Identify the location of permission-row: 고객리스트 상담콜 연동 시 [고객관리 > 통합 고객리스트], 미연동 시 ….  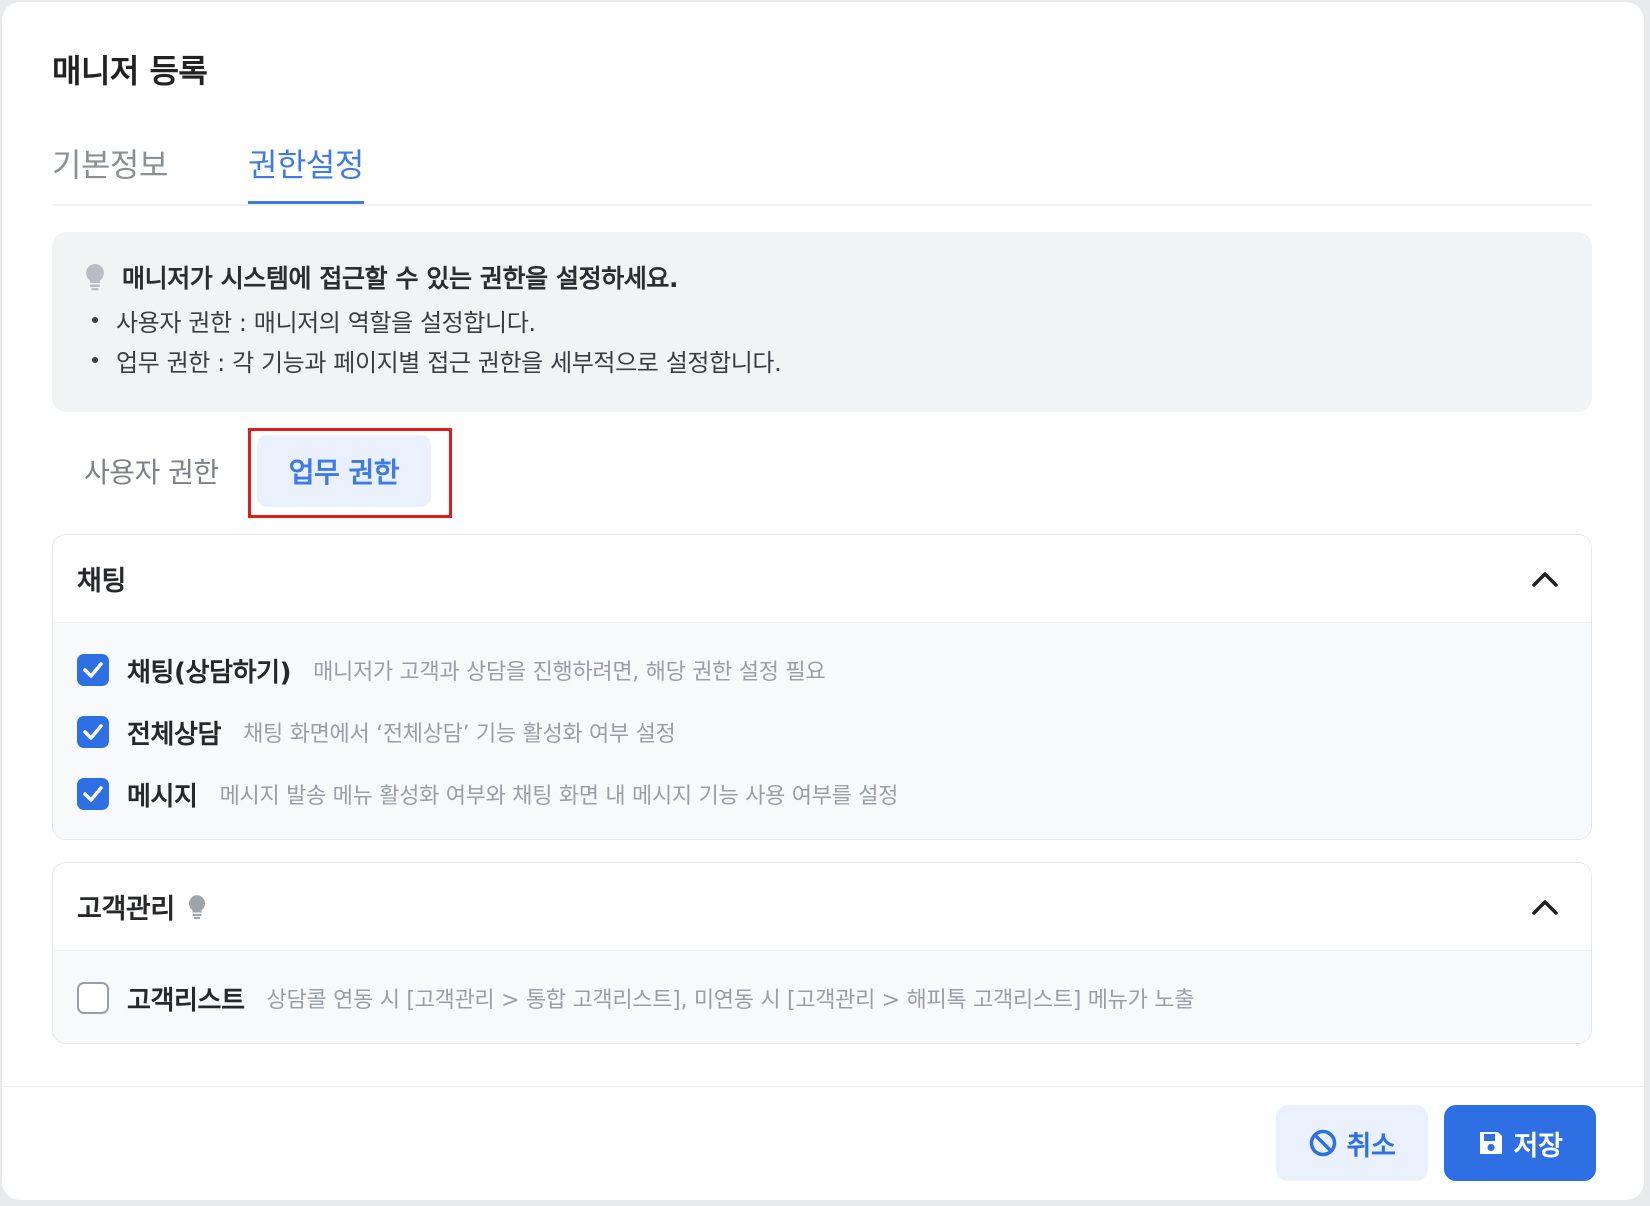
(822, 998).